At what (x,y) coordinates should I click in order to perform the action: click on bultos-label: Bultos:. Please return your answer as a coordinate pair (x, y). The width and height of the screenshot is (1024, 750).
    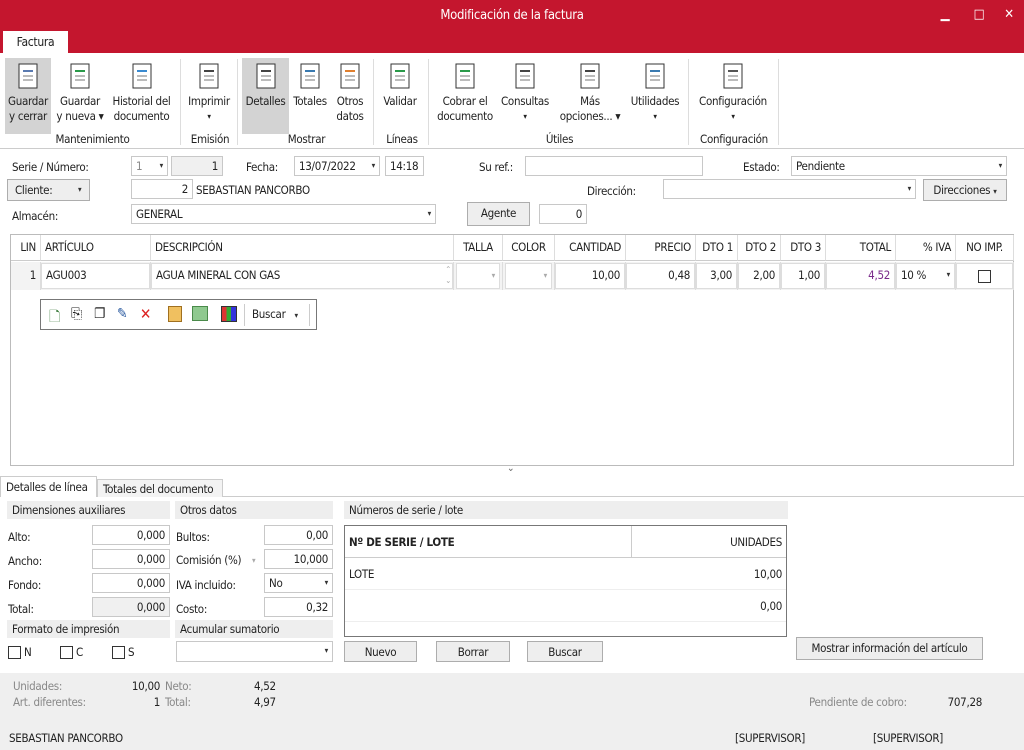
    Looking at the image, I should click on (193, 537).